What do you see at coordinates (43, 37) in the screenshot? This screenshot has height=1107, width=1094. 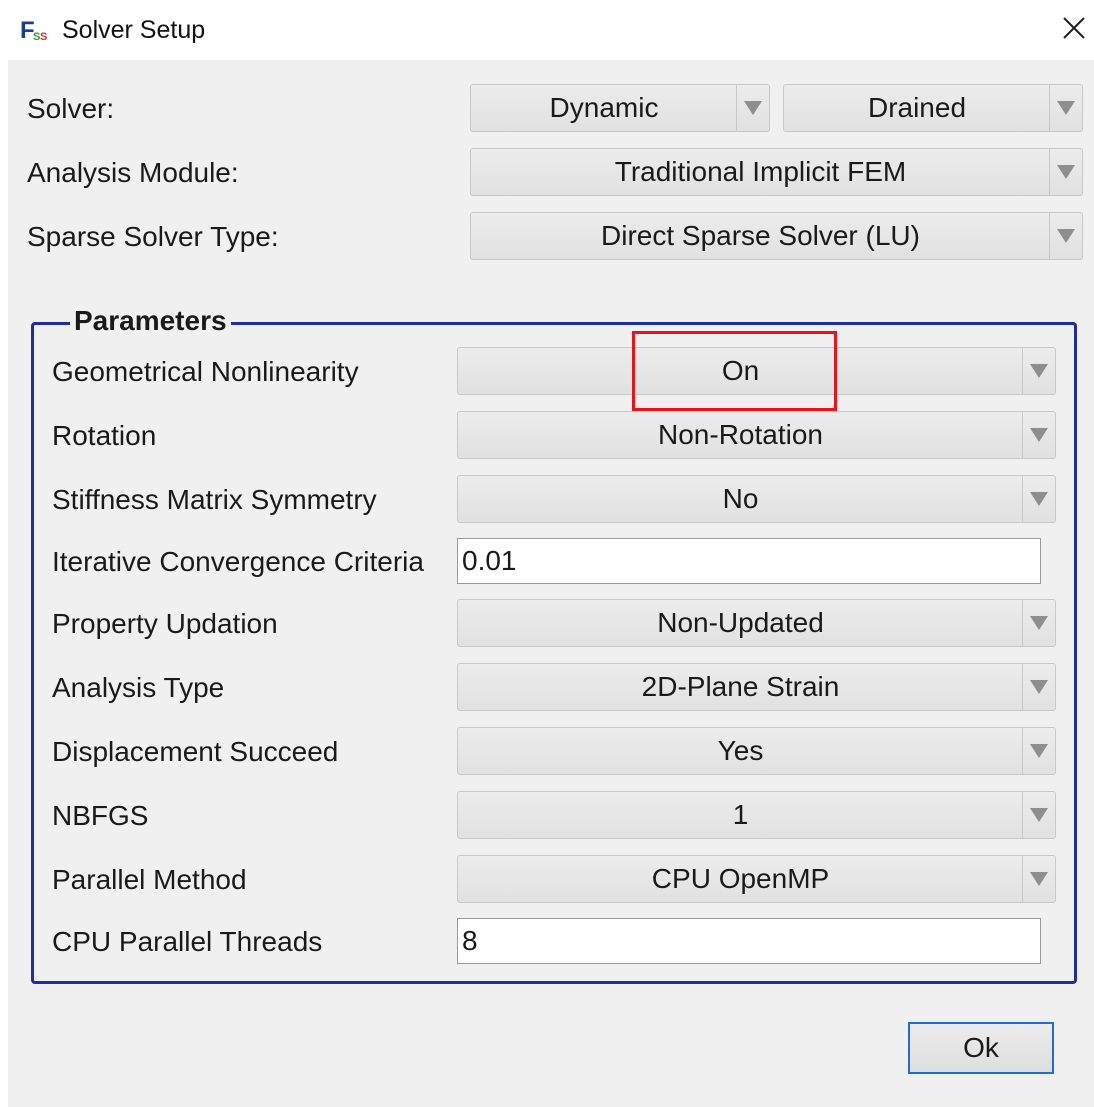 I see `svg-text: S` at bounding box center [43, 37].